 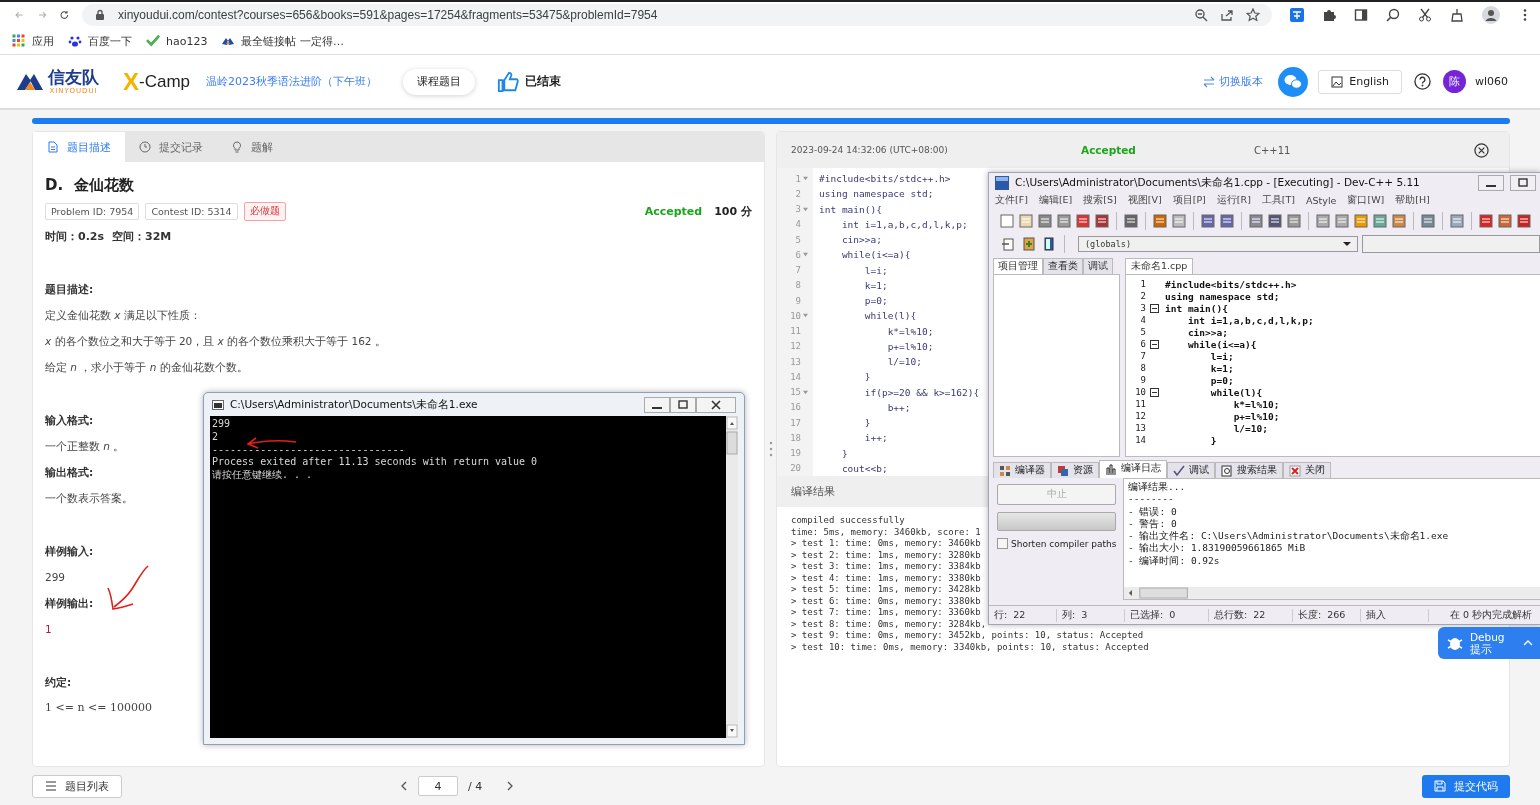 I want to click on line-number: 7, so click(x=1142, y=356).